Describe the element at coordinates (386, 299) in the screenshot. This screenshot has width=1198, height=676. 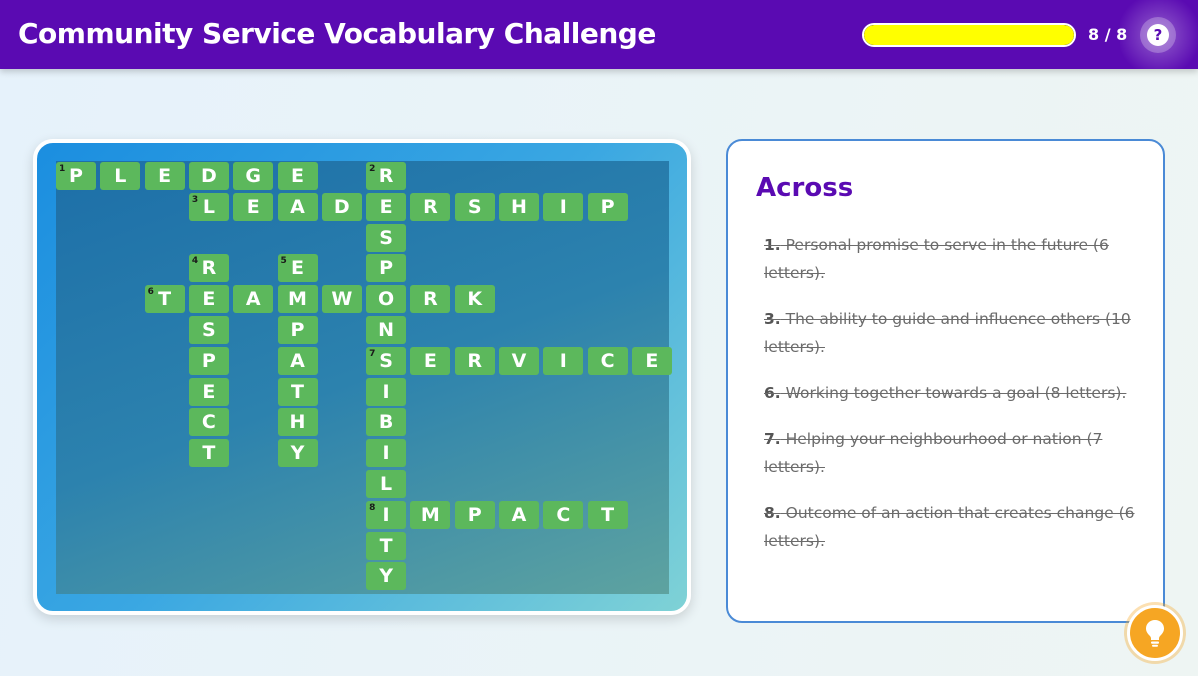
I see `crossword-cell: O` at that location.